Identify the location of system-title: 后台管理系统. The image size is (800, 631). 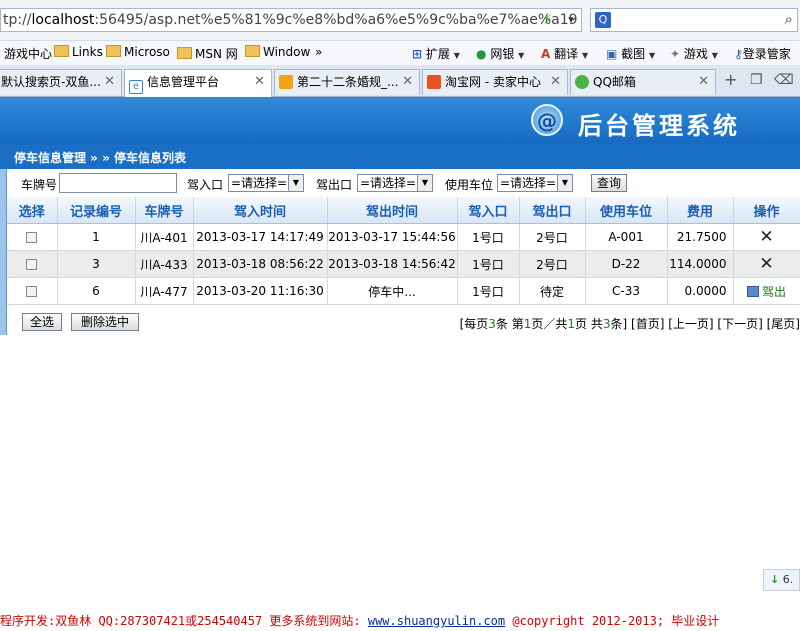
(659, 126).